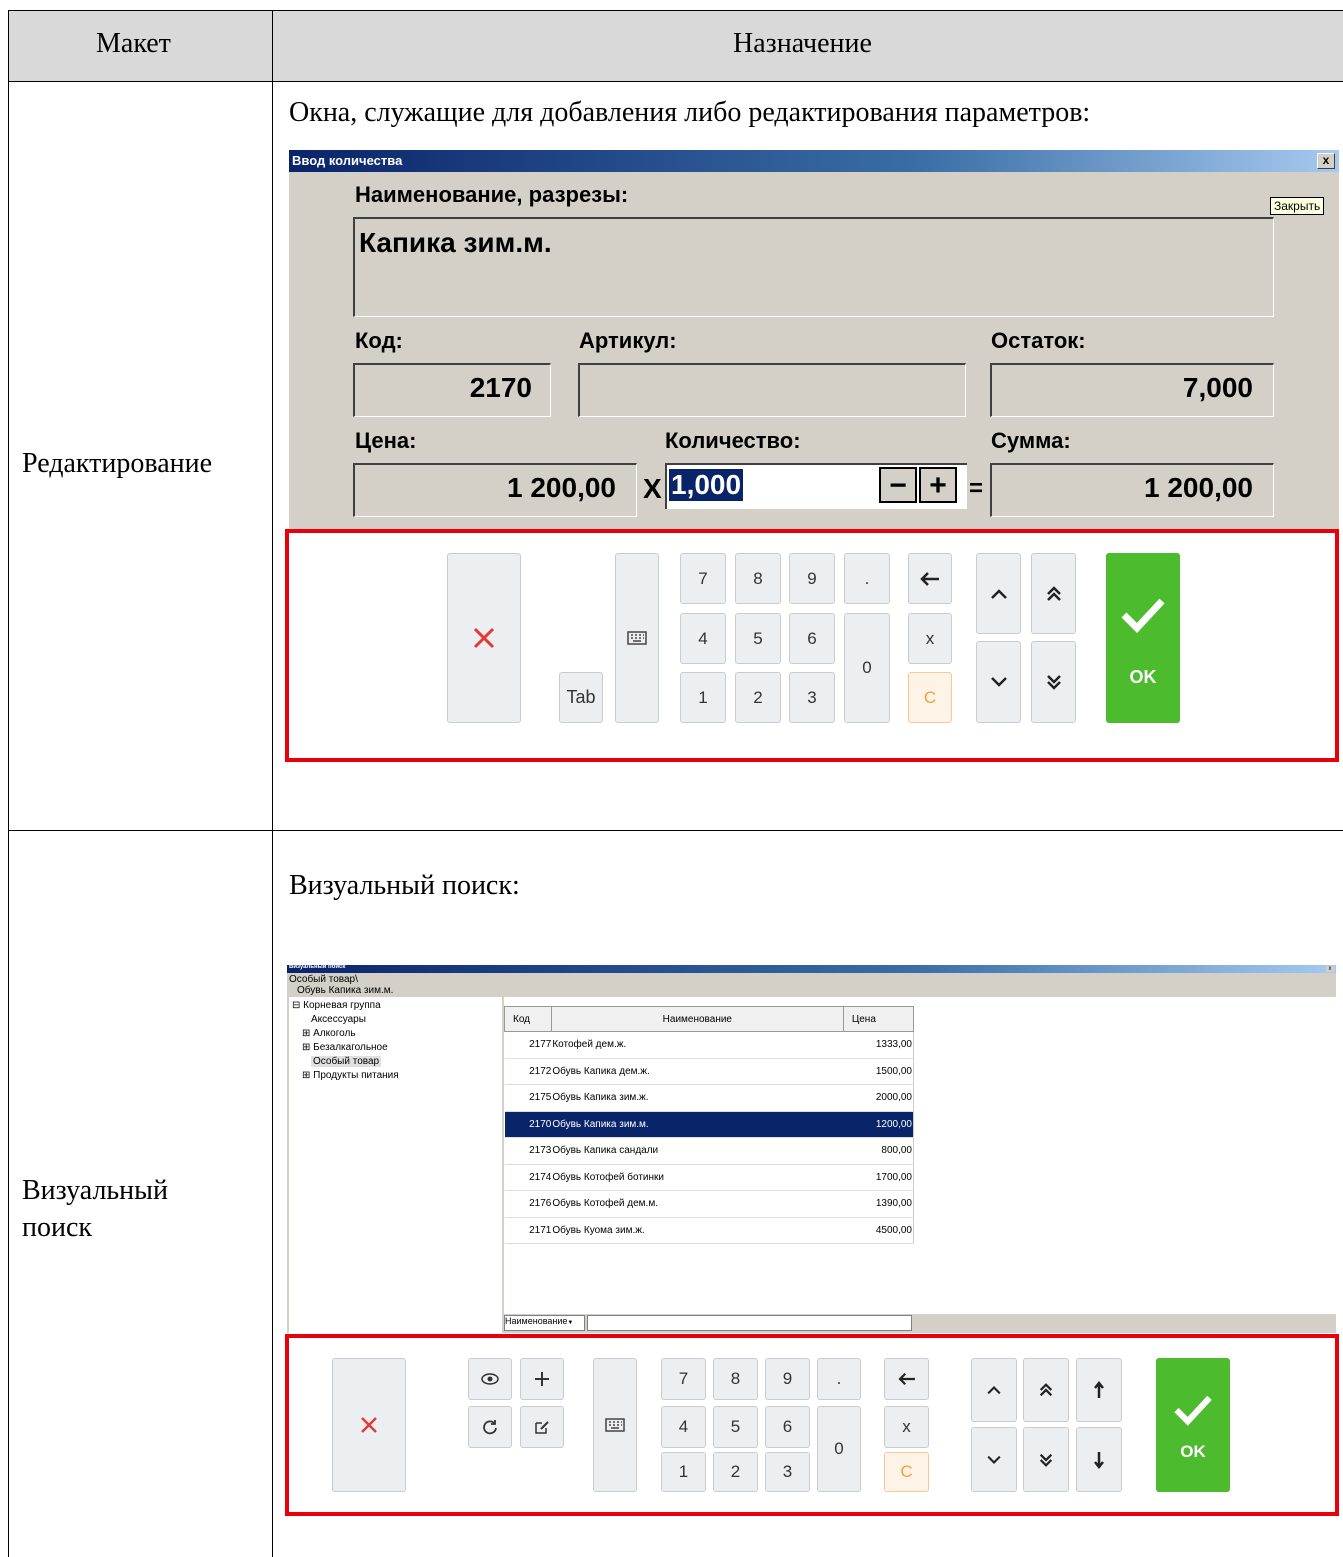 This screenshot has width=1343, height=1557. I want to click on name-label: Наименование, разрезы:, so click(492, 194).